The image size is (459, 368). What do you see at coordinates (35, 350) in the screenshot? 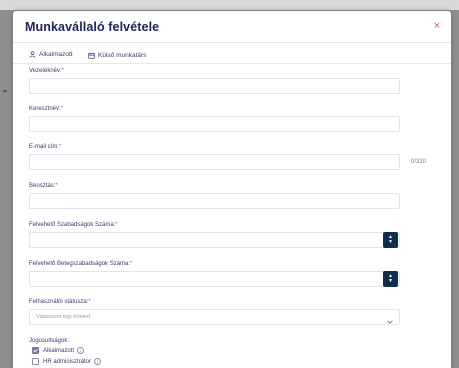
I see `permission-employee-checkbox` at bounding box center [35, 350].